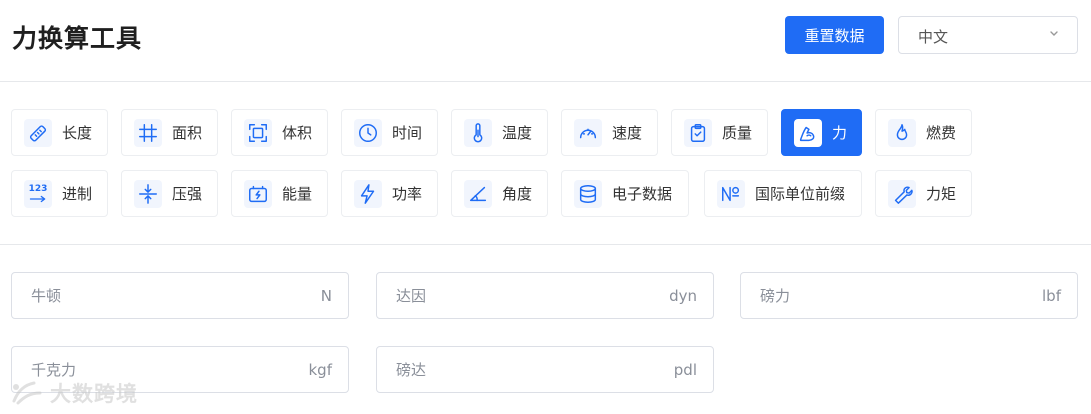  I want to click on category-label: 速度, so click(627, 133).